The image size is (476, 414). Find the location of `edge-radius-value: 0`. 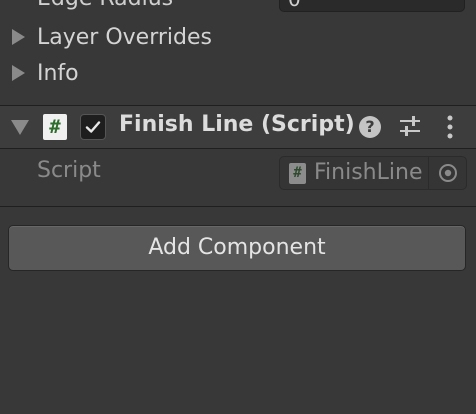

edge-radius-value: 0 is located at coordinates (294, 5).